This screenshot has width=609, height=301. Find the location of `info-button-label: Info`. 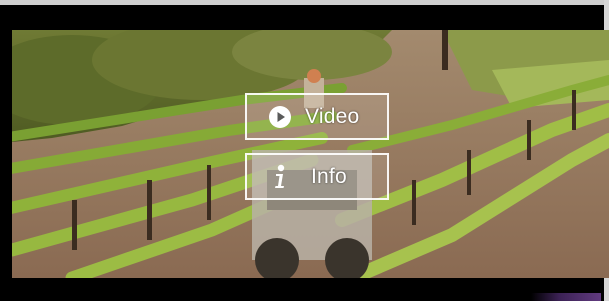

info-button-label: Info is located at coordinates (329, 176).